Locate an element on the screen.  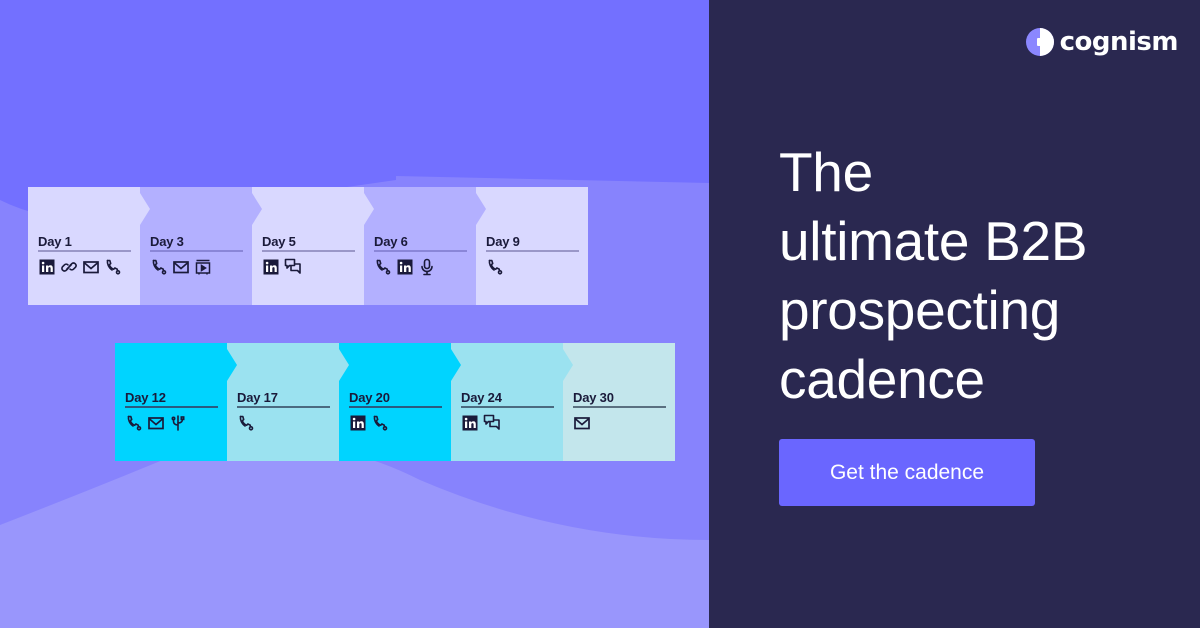
cadence-row-week-2: Day 12 Day 17 Day 20 Day 24 Day 30 is located at coordinates (395, 402).